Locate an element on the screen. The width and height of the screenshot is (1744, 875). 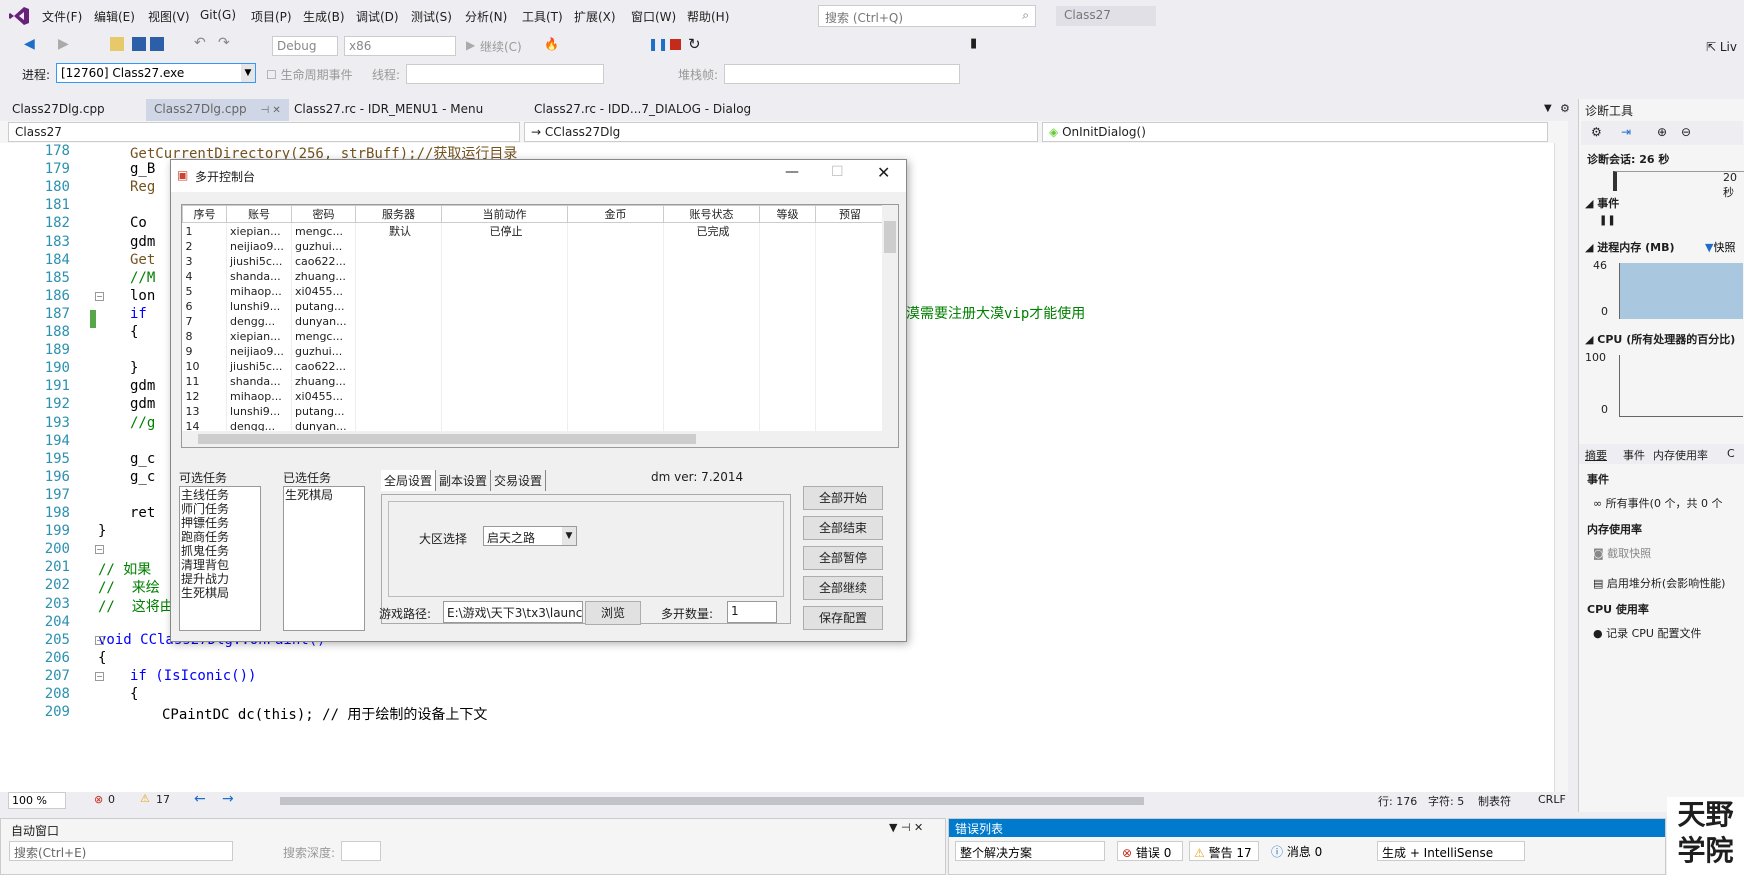
restart-icon: ↻ is located at coordinates (694, 44).